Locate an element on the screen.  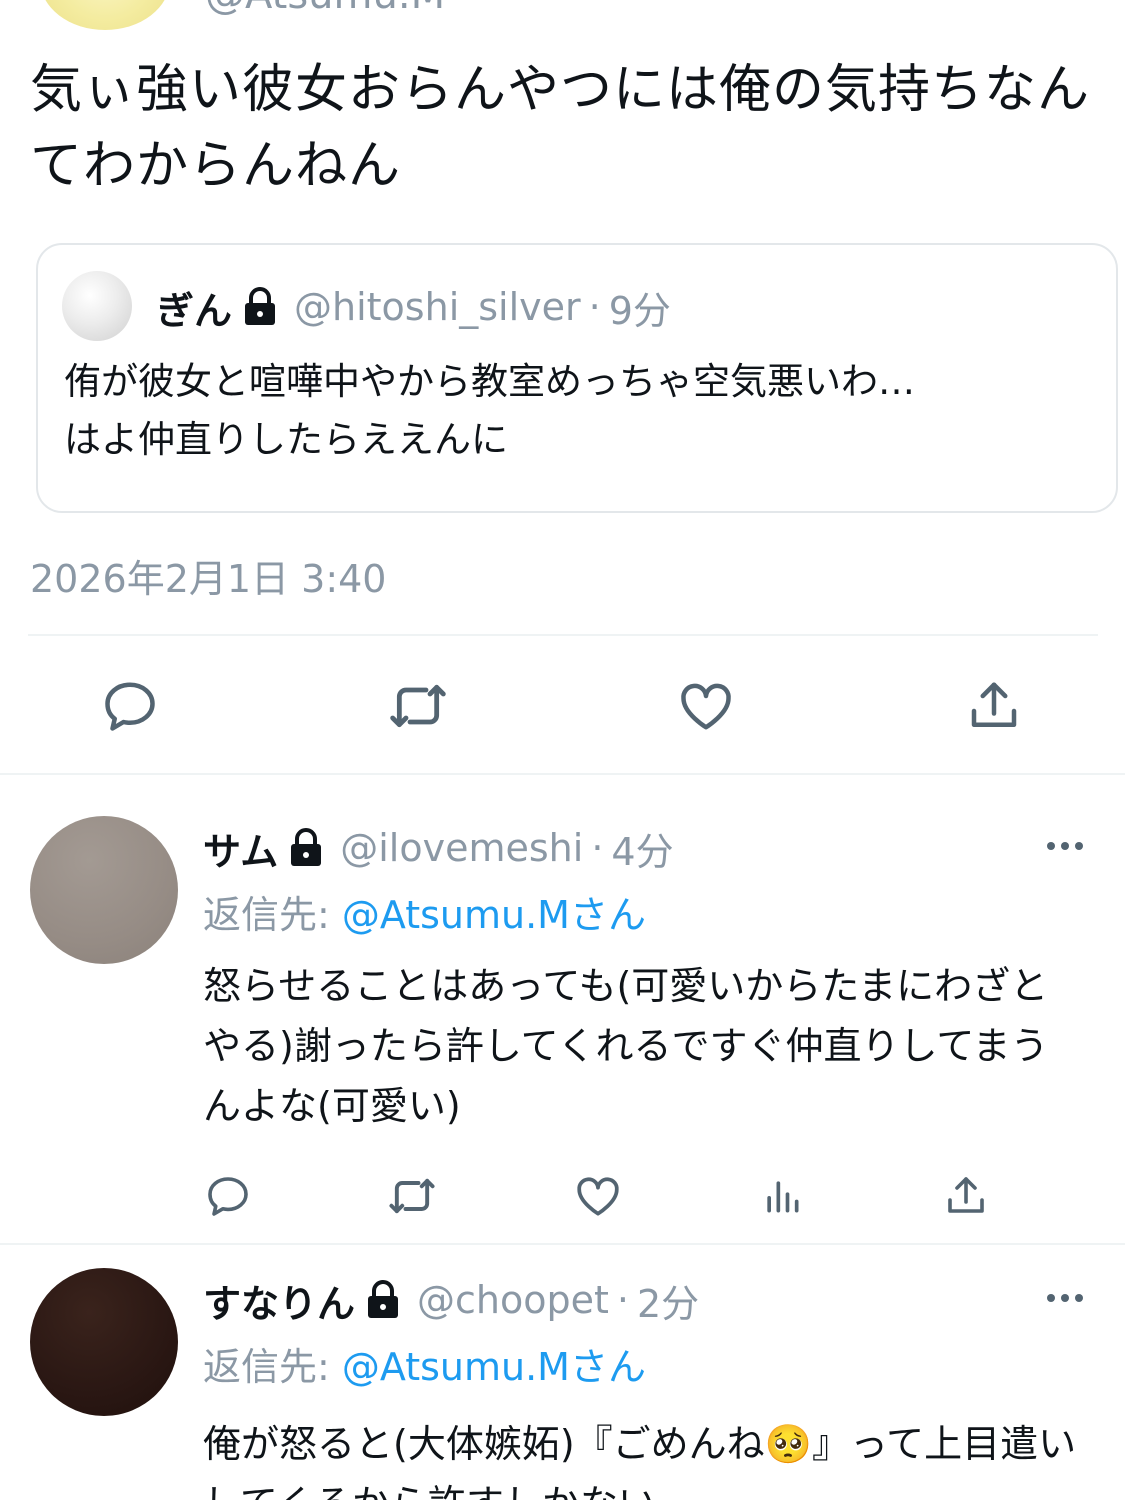
tweet-timestamp: 2026年2月1日 3:40 is located at coordinates (208, 575).